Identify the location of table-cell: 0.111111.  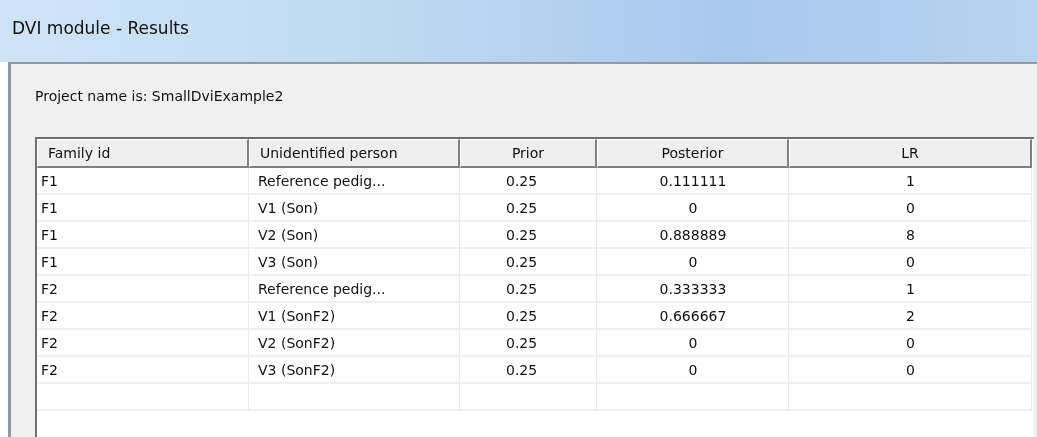
(693, 181).